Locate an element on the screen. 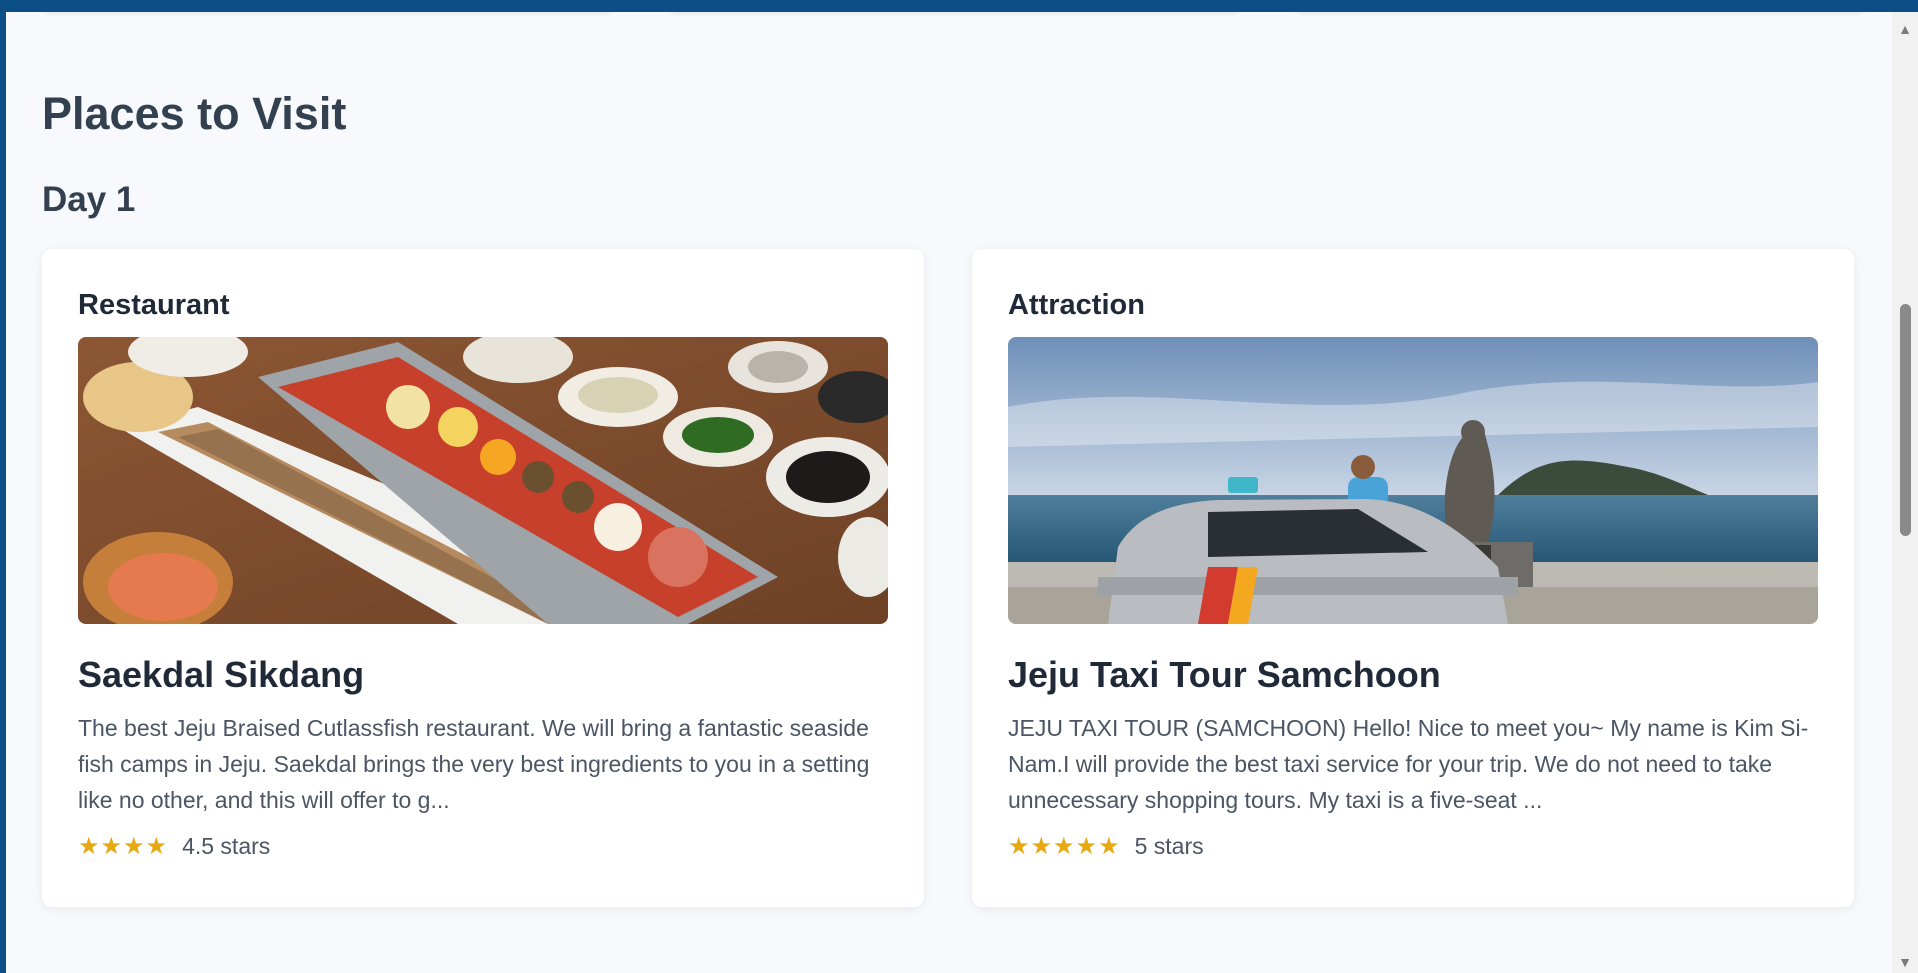 The height and width of the screenshot is (973, 1918). rating-text: 5 stars is located at coordinates (1169, 846).